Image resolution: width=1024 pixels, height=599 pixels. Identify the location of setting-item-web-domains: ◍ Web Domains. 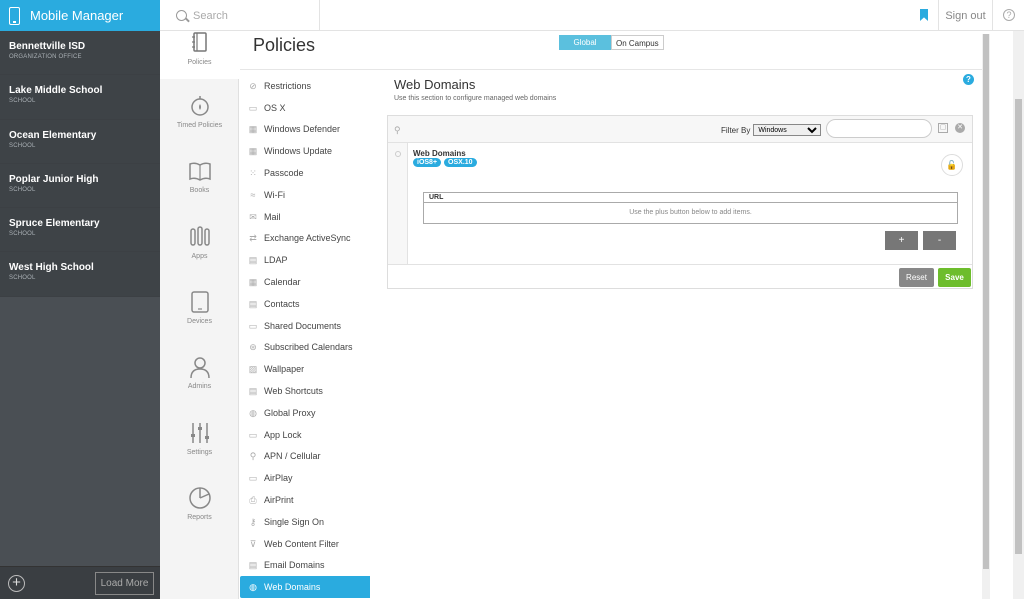
(305, 587).